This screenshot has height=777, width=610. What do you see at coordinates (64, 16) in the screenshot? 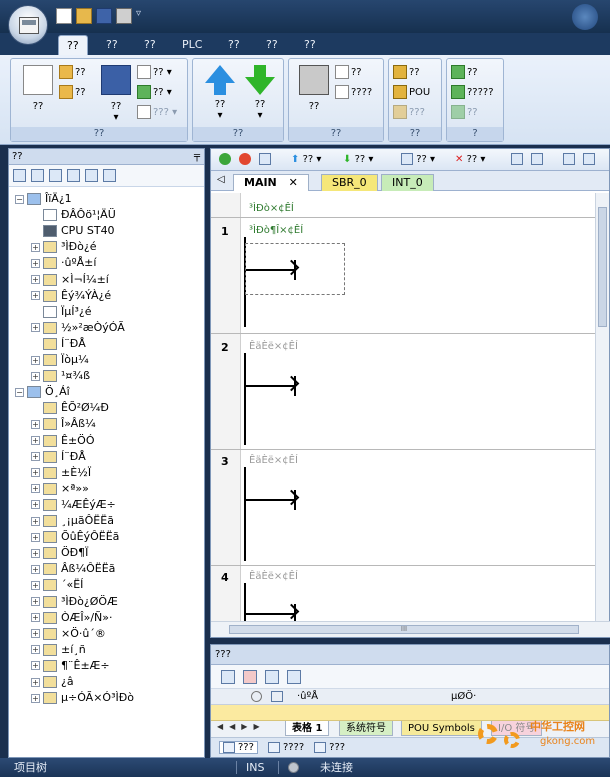
I see `new-file-icon` at bounding box center [64, 16].